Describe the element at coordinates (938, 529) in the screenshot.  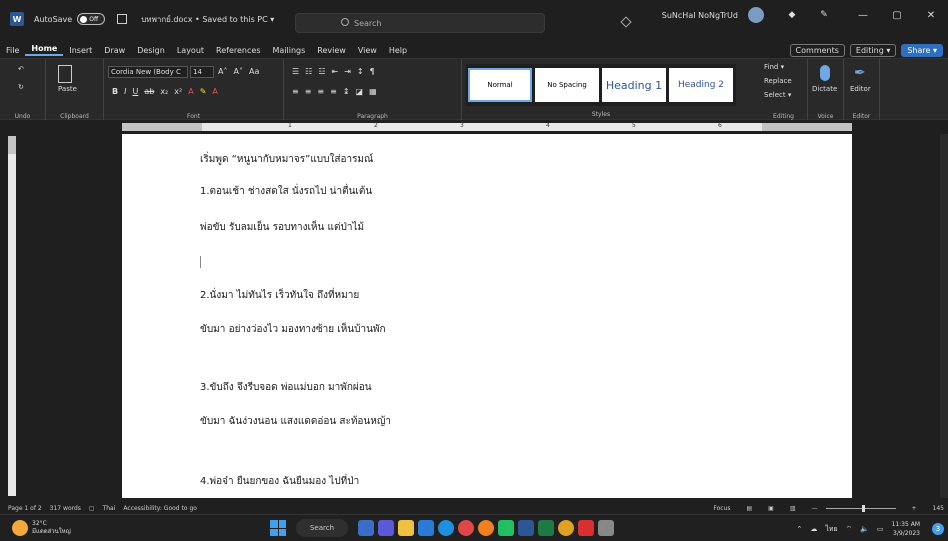
I see `notification-badge: 3` at that location.